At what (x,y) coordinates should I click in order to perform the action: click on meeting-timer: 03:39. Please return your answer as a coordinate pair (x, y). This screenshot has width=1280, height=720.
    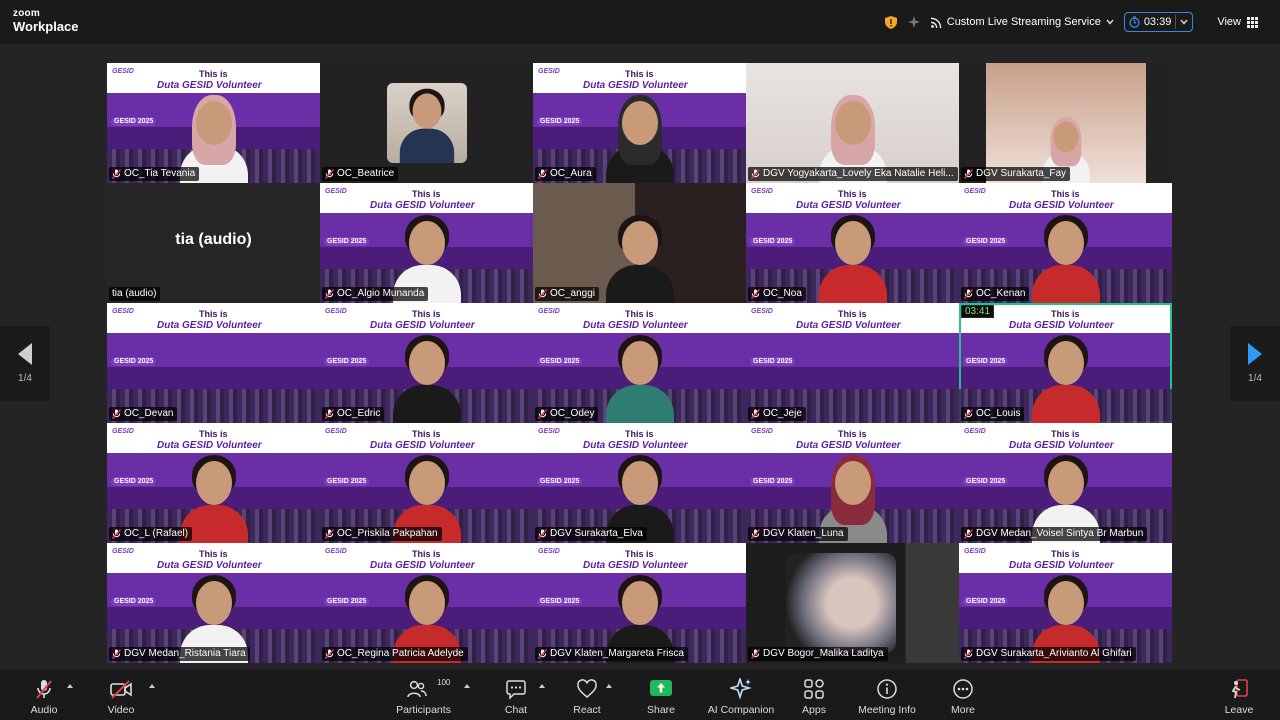
    Looking at the image, I should click on (1158, 22).